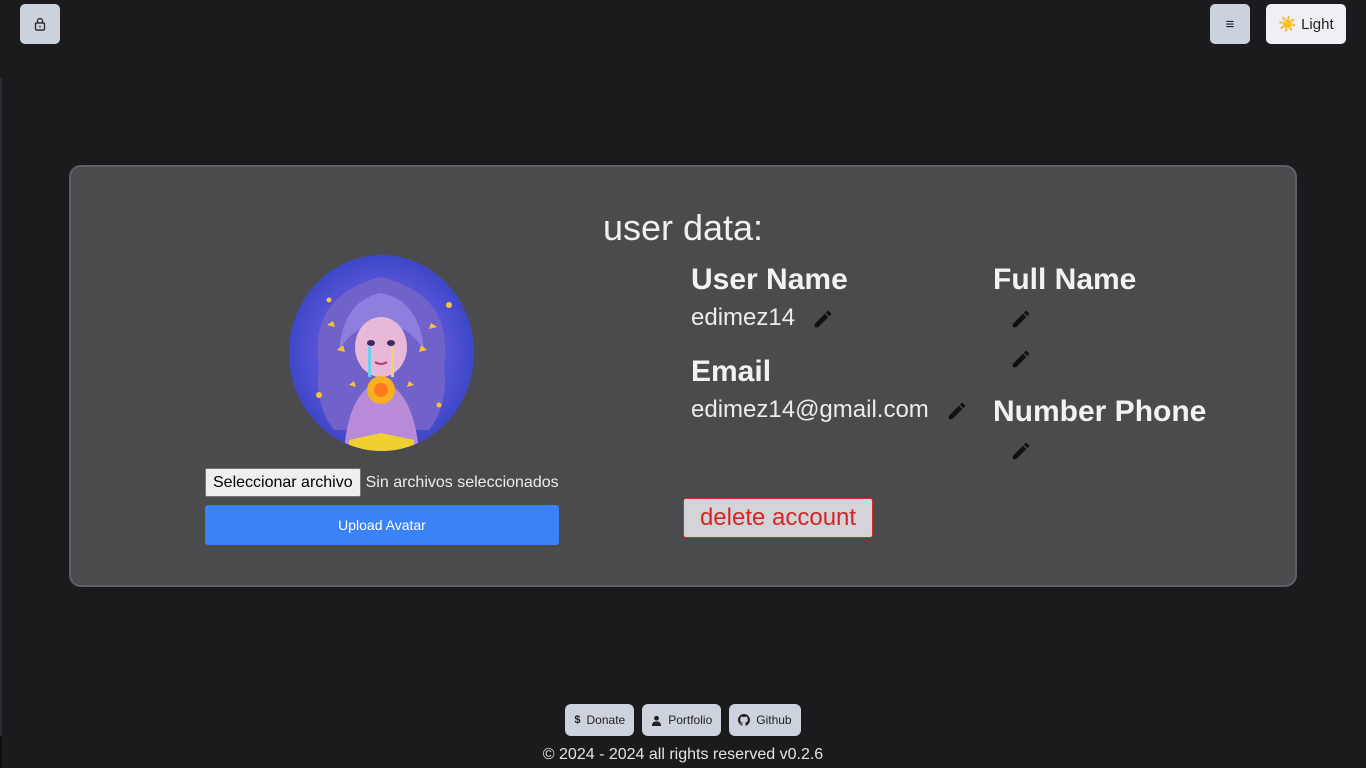 The image size is (1366, 768). I want to click on github-icon, so click(744, 720).